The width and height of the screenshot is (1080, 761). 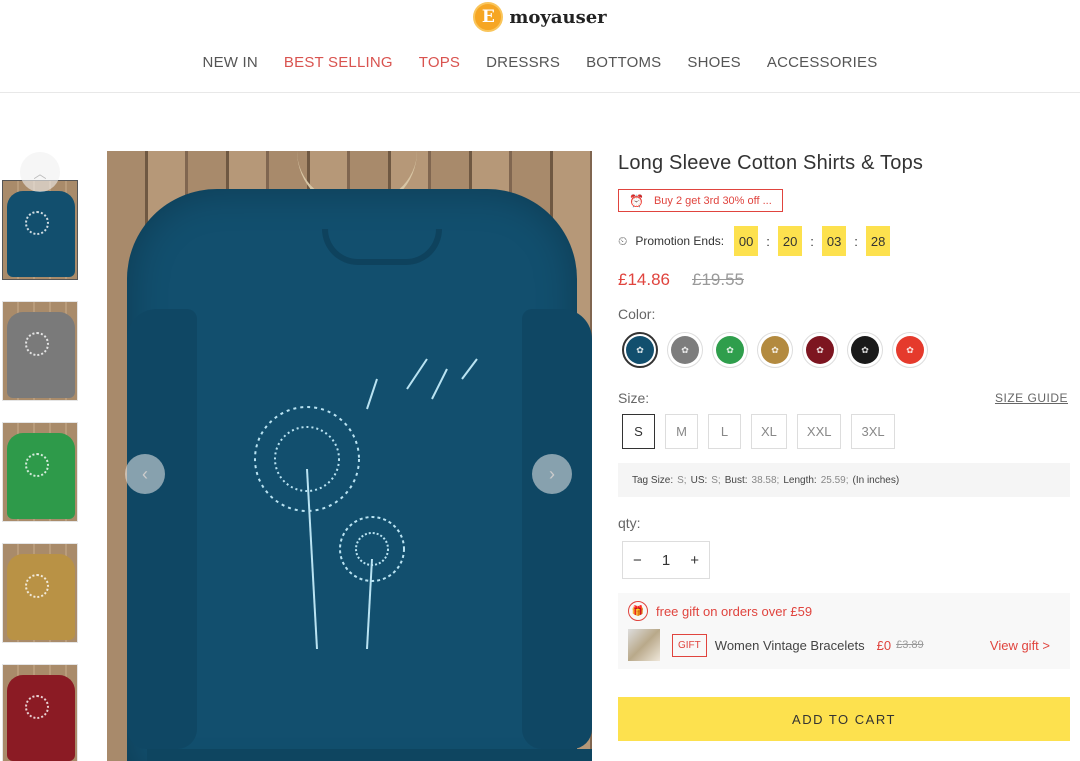 I want to click on thumbnail-yellow, so click(x=40, y=593).